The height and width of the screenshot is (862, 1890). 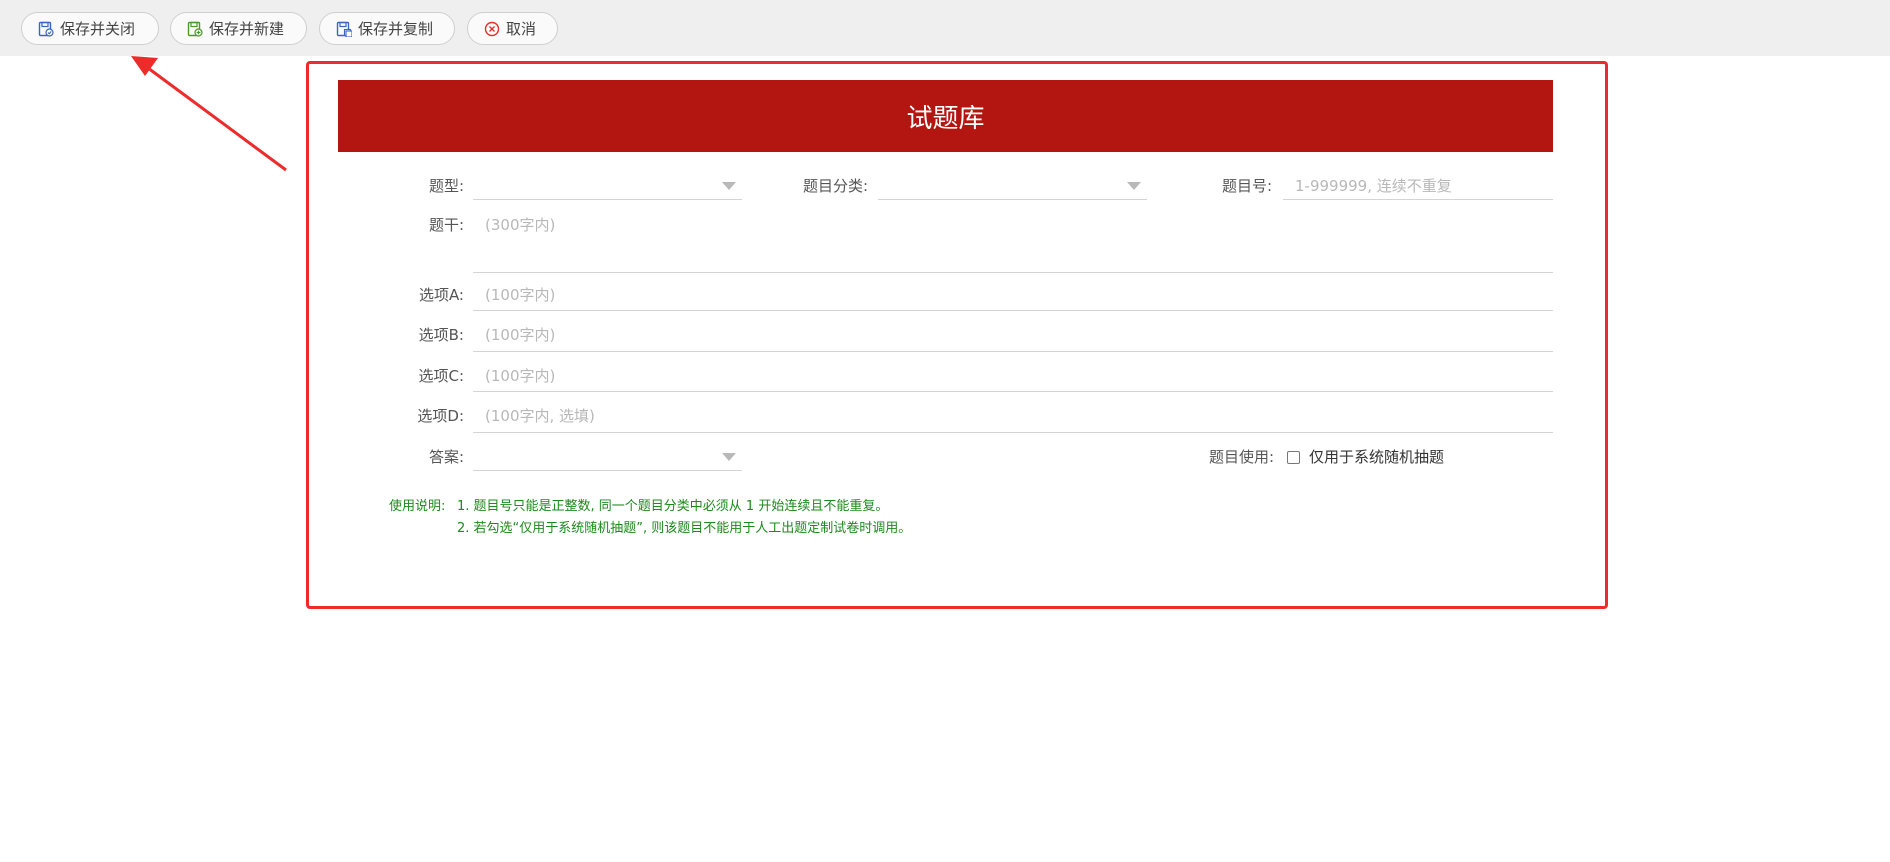 What do you see at coordinates (835, 186) in the screenshot?
I see `category-label: 题目分类:` at bounding box center [835, 186].